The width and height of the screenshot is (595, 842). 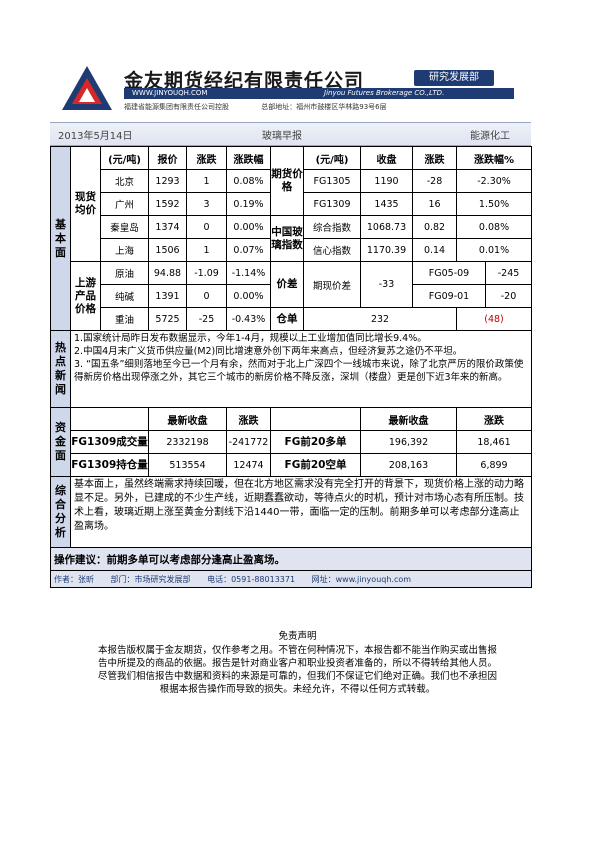 What do you see at coordinates (384, 93) in the screenshot?
I see `company-english-name: Jinyou Futures Brokerage CO.,LTD.` at bounding box center [384, 93].